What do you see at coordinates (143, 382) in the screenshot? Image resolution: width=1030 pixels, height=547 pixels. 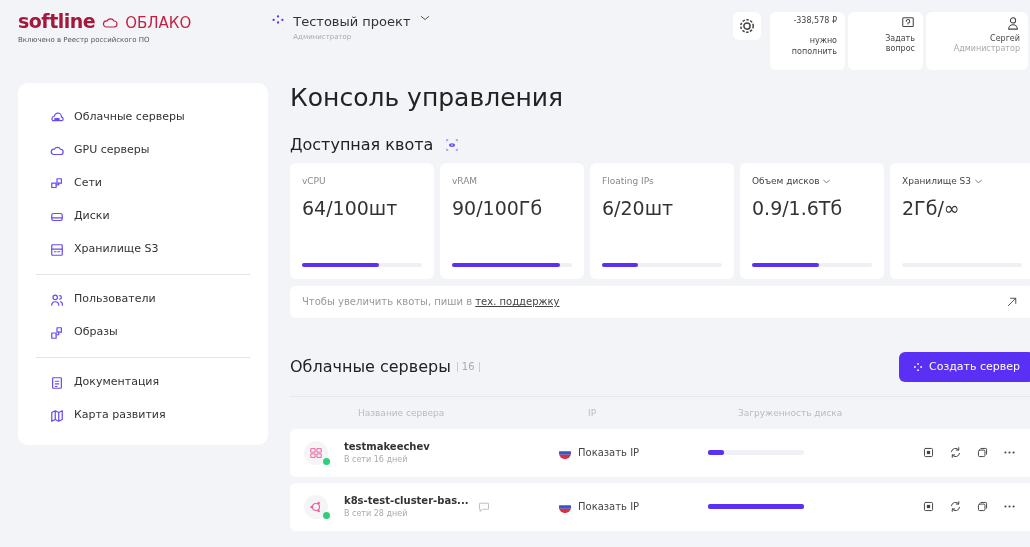 I see `sidebar-item: Документация` at bounding box center [143, 382].